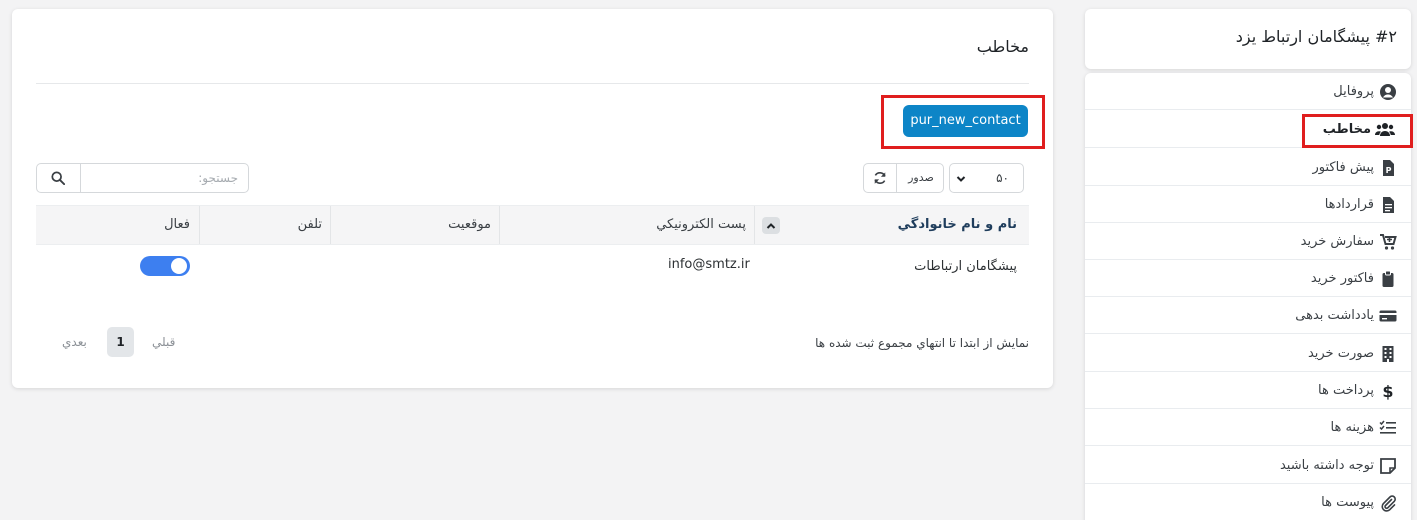 The width and height of the screenshot is (1417, 520). Describe the element at coordinates (1334, 315) in the screenshot. I see `sidebar-item-label: يادداشت بدهی` at that location.